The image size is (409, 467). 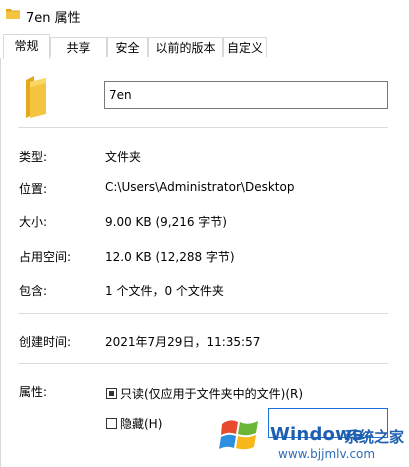 What do you see at coordinates (313, 439) in the screenshot?
I see `watermark: Windows 系统之家 www.bjjmlv.com` at bounding box center [313, 439].